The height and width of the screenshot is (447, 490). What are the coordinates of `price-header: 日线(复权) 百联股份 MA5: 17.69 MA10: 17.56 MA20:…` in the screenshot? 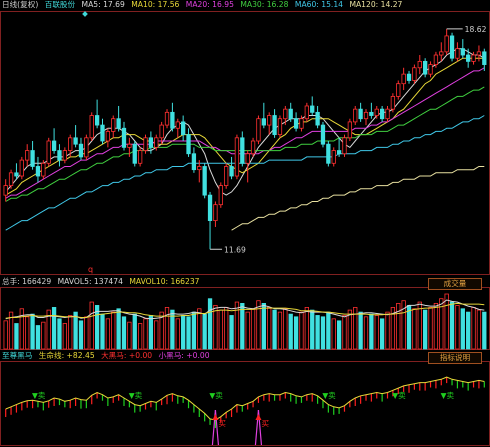 It's located at (204, 5).